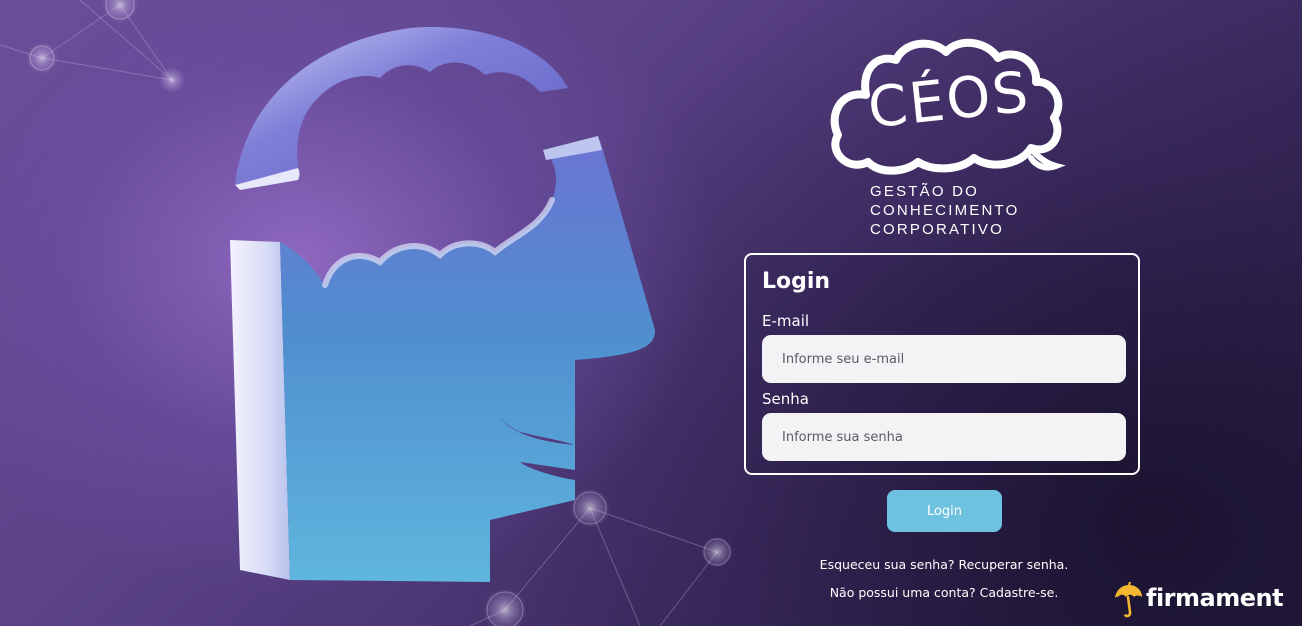  I want to click on signup-line: Não possui uma conta? Cadastre-se., so click(944, 592).